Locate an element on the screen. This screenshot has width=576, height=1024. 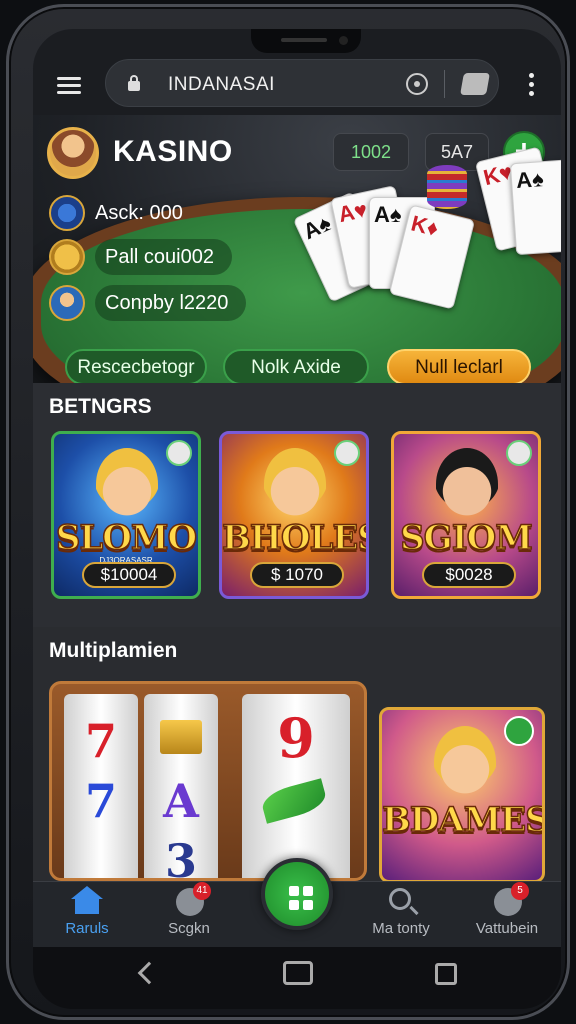
gold-bars-icon is located at coordinates (181, 737).